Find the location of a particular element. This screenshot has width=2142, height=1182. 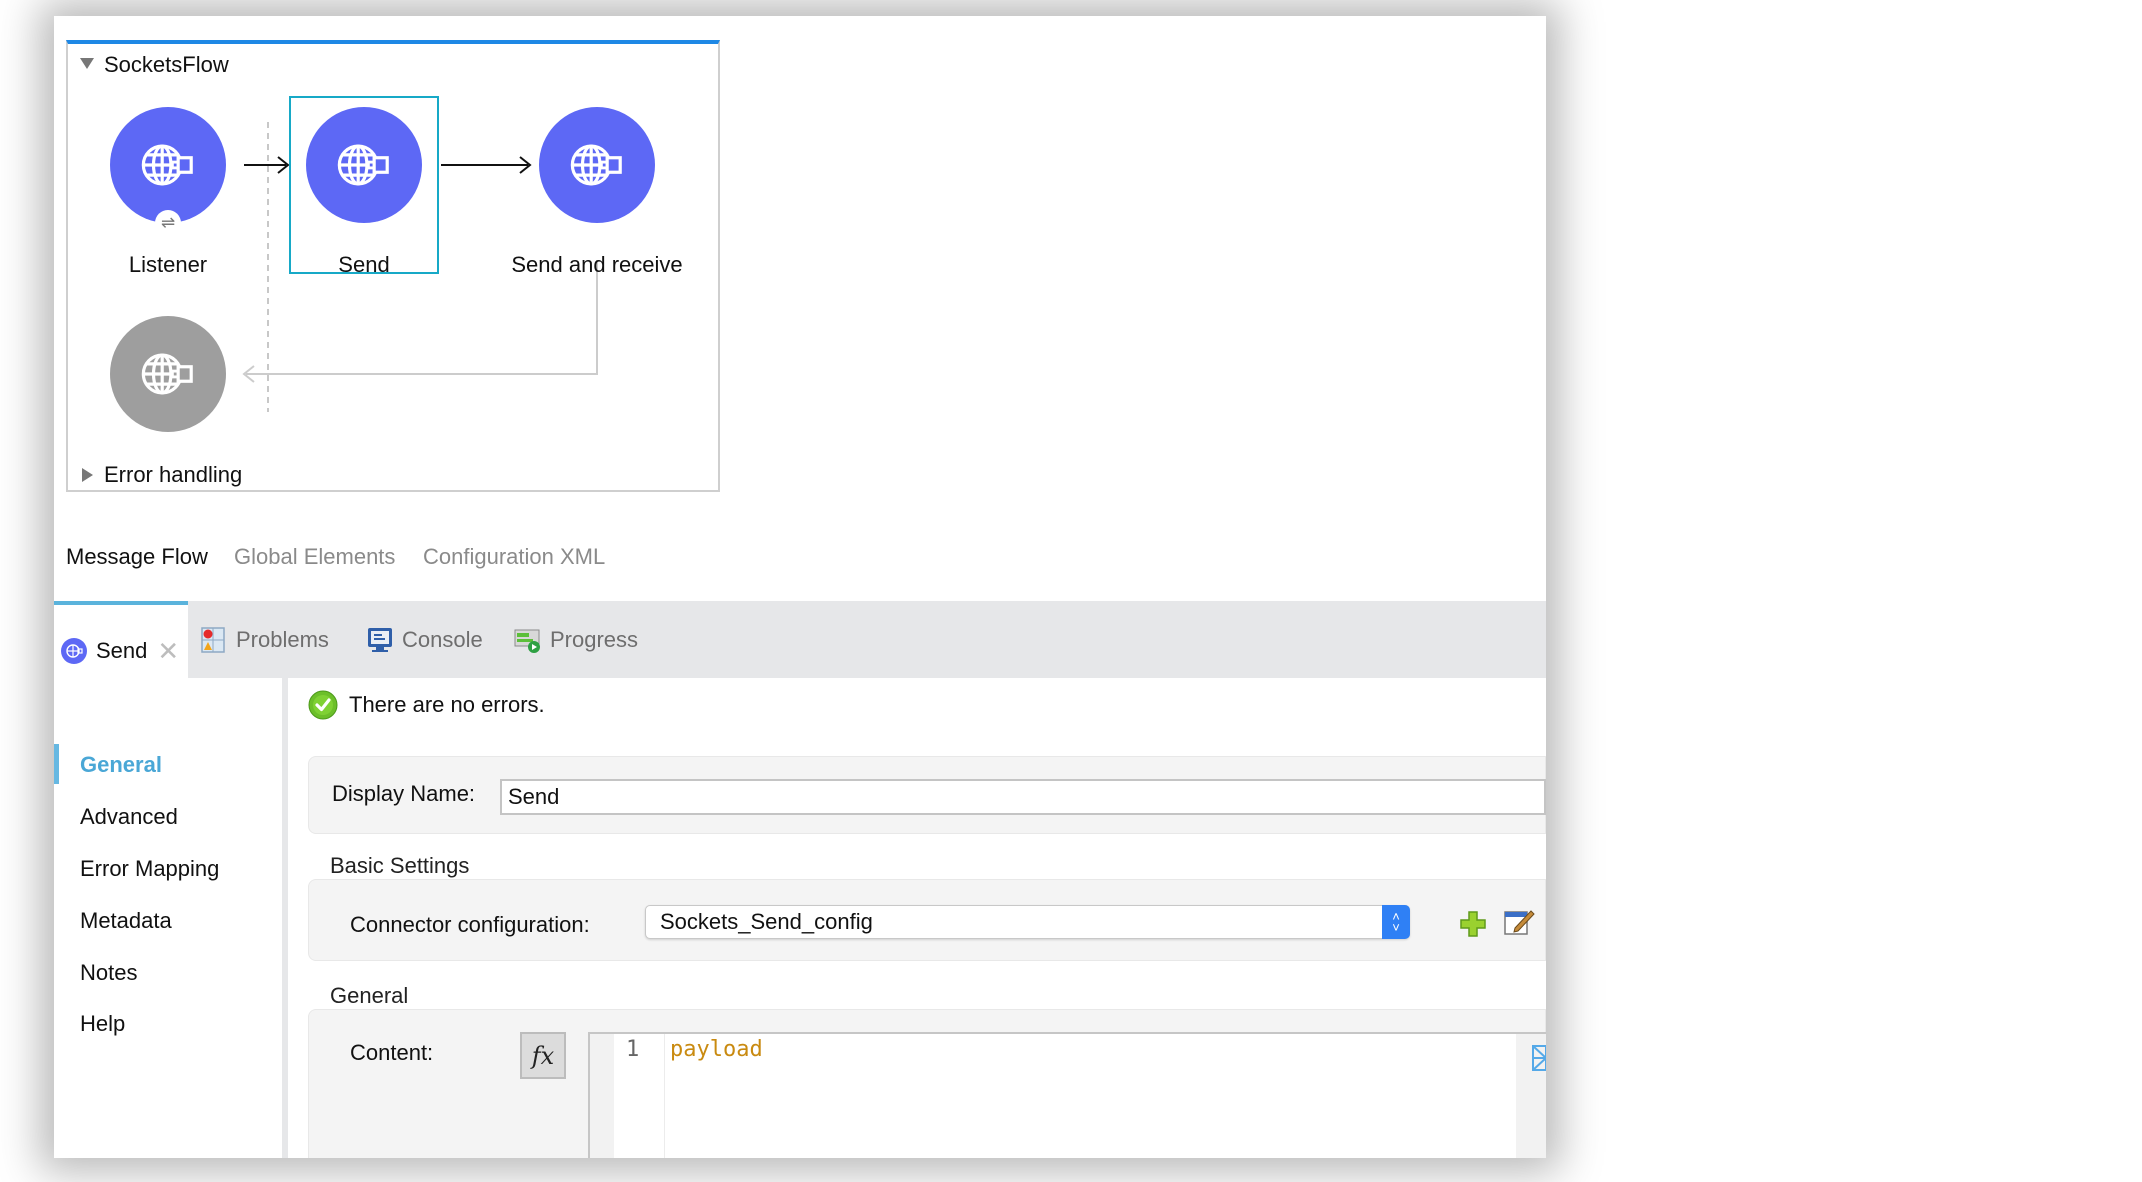

check-circle-icon is located at coordinates (323, 705).